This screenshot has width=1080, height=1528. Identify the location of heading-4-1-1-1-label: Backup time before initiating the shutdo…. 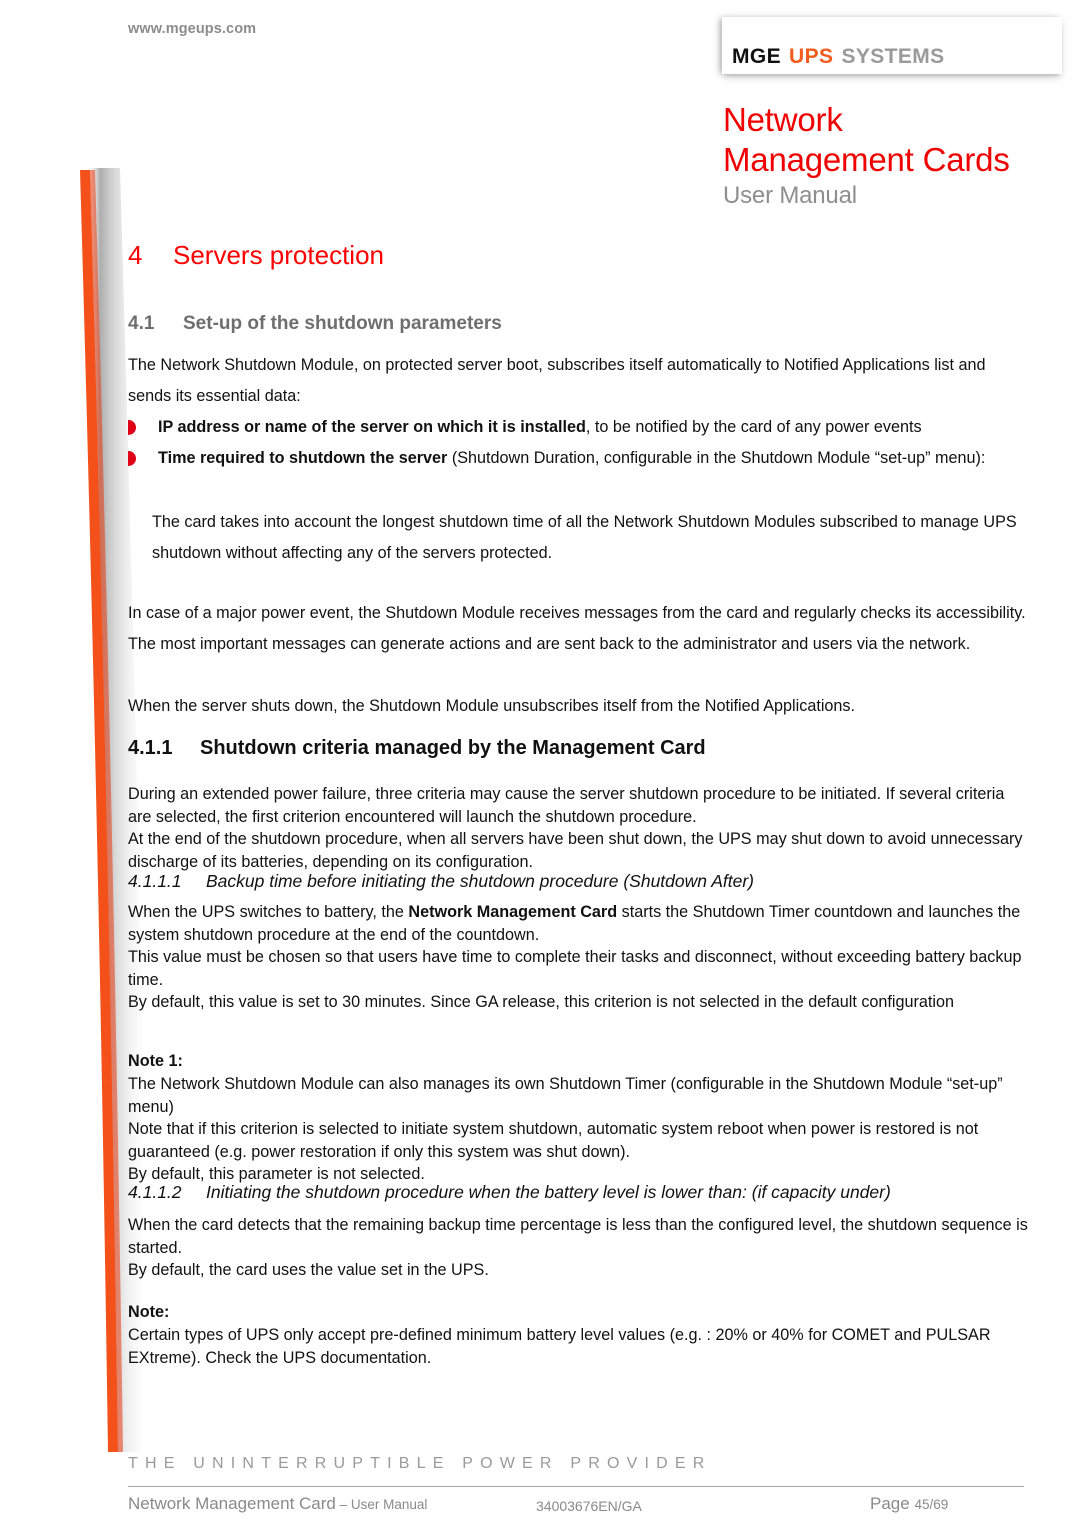
(480, 881).